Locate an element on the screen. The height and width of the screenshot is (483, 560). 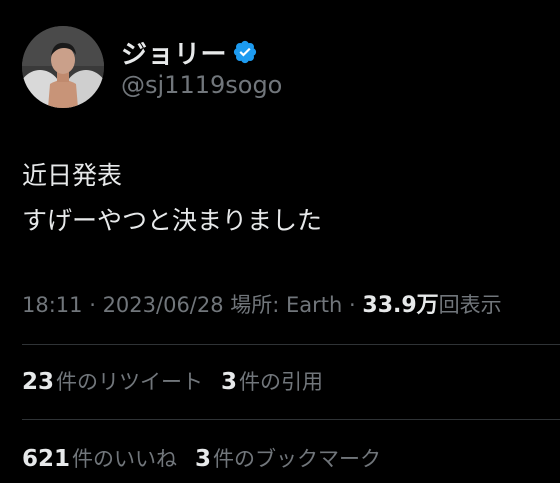
retweets-label: 件のリツイート is located at coordinates (130, 382).